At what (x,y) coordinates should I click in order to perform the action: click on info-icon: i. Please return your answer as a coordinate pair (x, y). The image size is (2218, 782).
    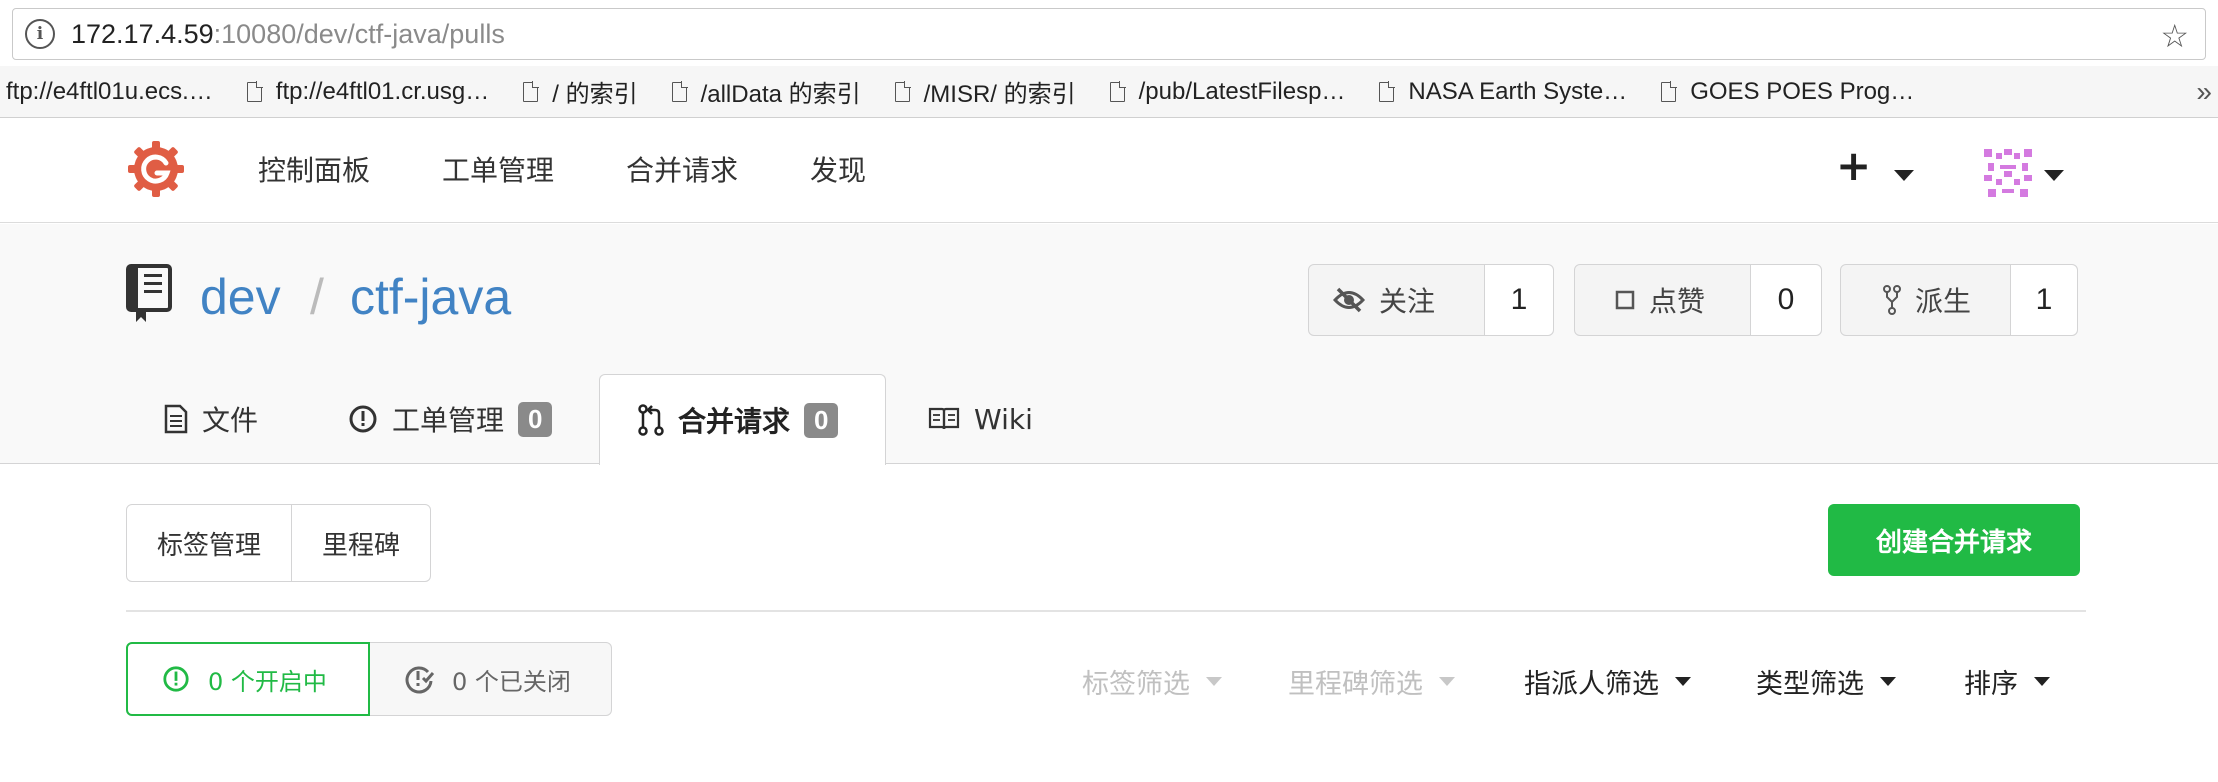
    Looking at the image, I should click on (40, 34).